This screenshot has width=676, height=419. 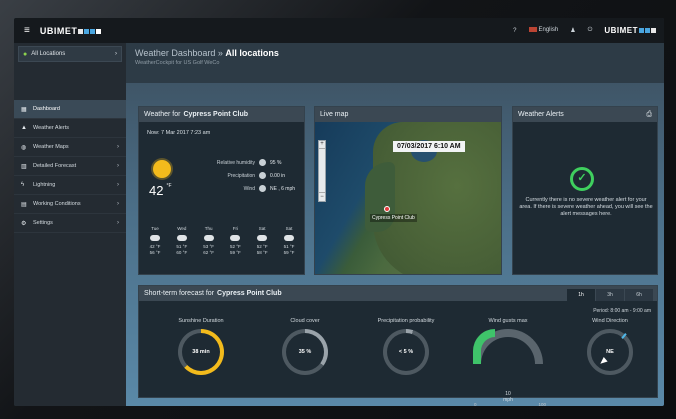 What do you see at coordinates (249, 293) in the screenshot?
I see `short-term-location: Cypress Point Club` at bounding box center [249, 293].